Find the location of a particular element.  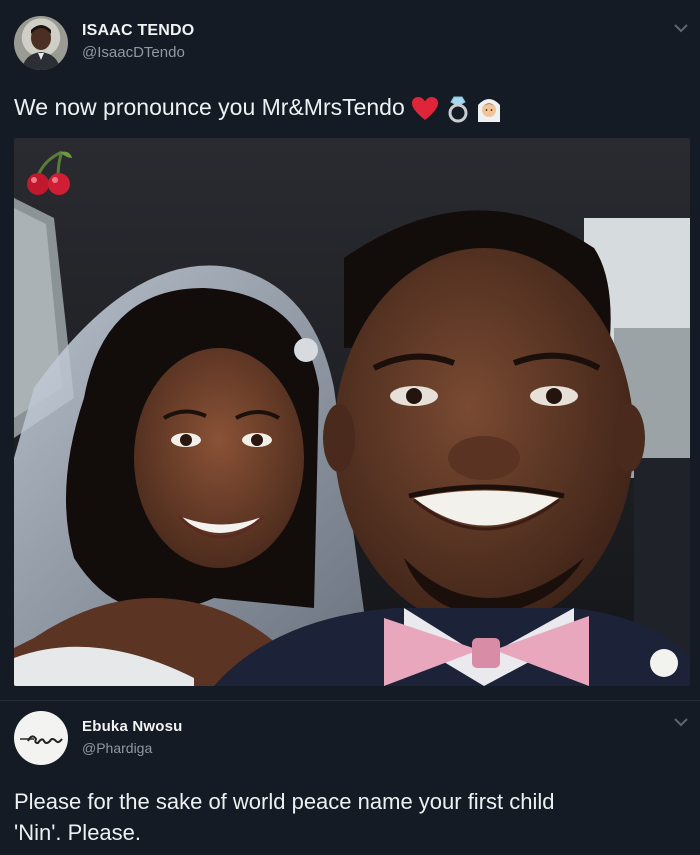

ring-icon is located at coordinates (458, 109).